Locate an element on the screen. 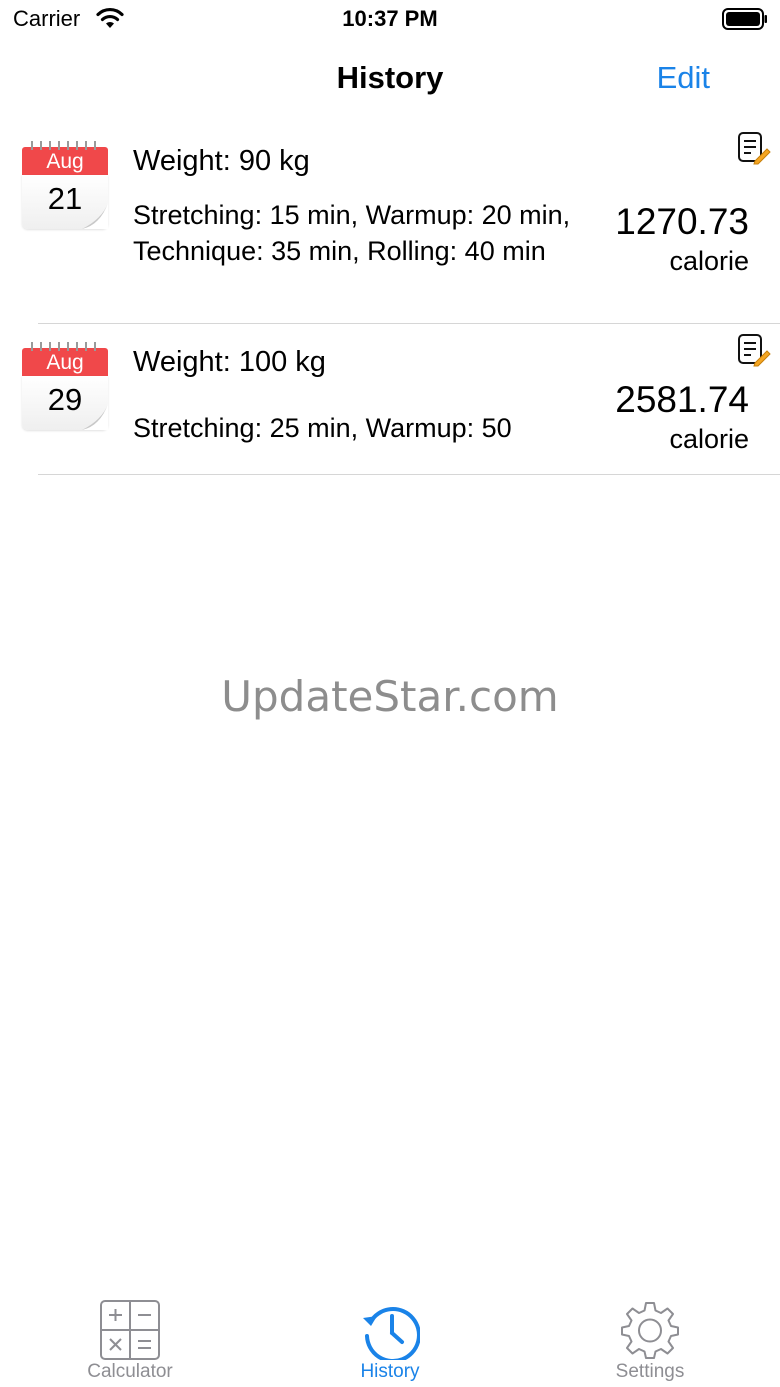 The width and height of the screenshot is (780, 1387). calorie-total: 2581.74 calorie is located at coordinates (664, 418).